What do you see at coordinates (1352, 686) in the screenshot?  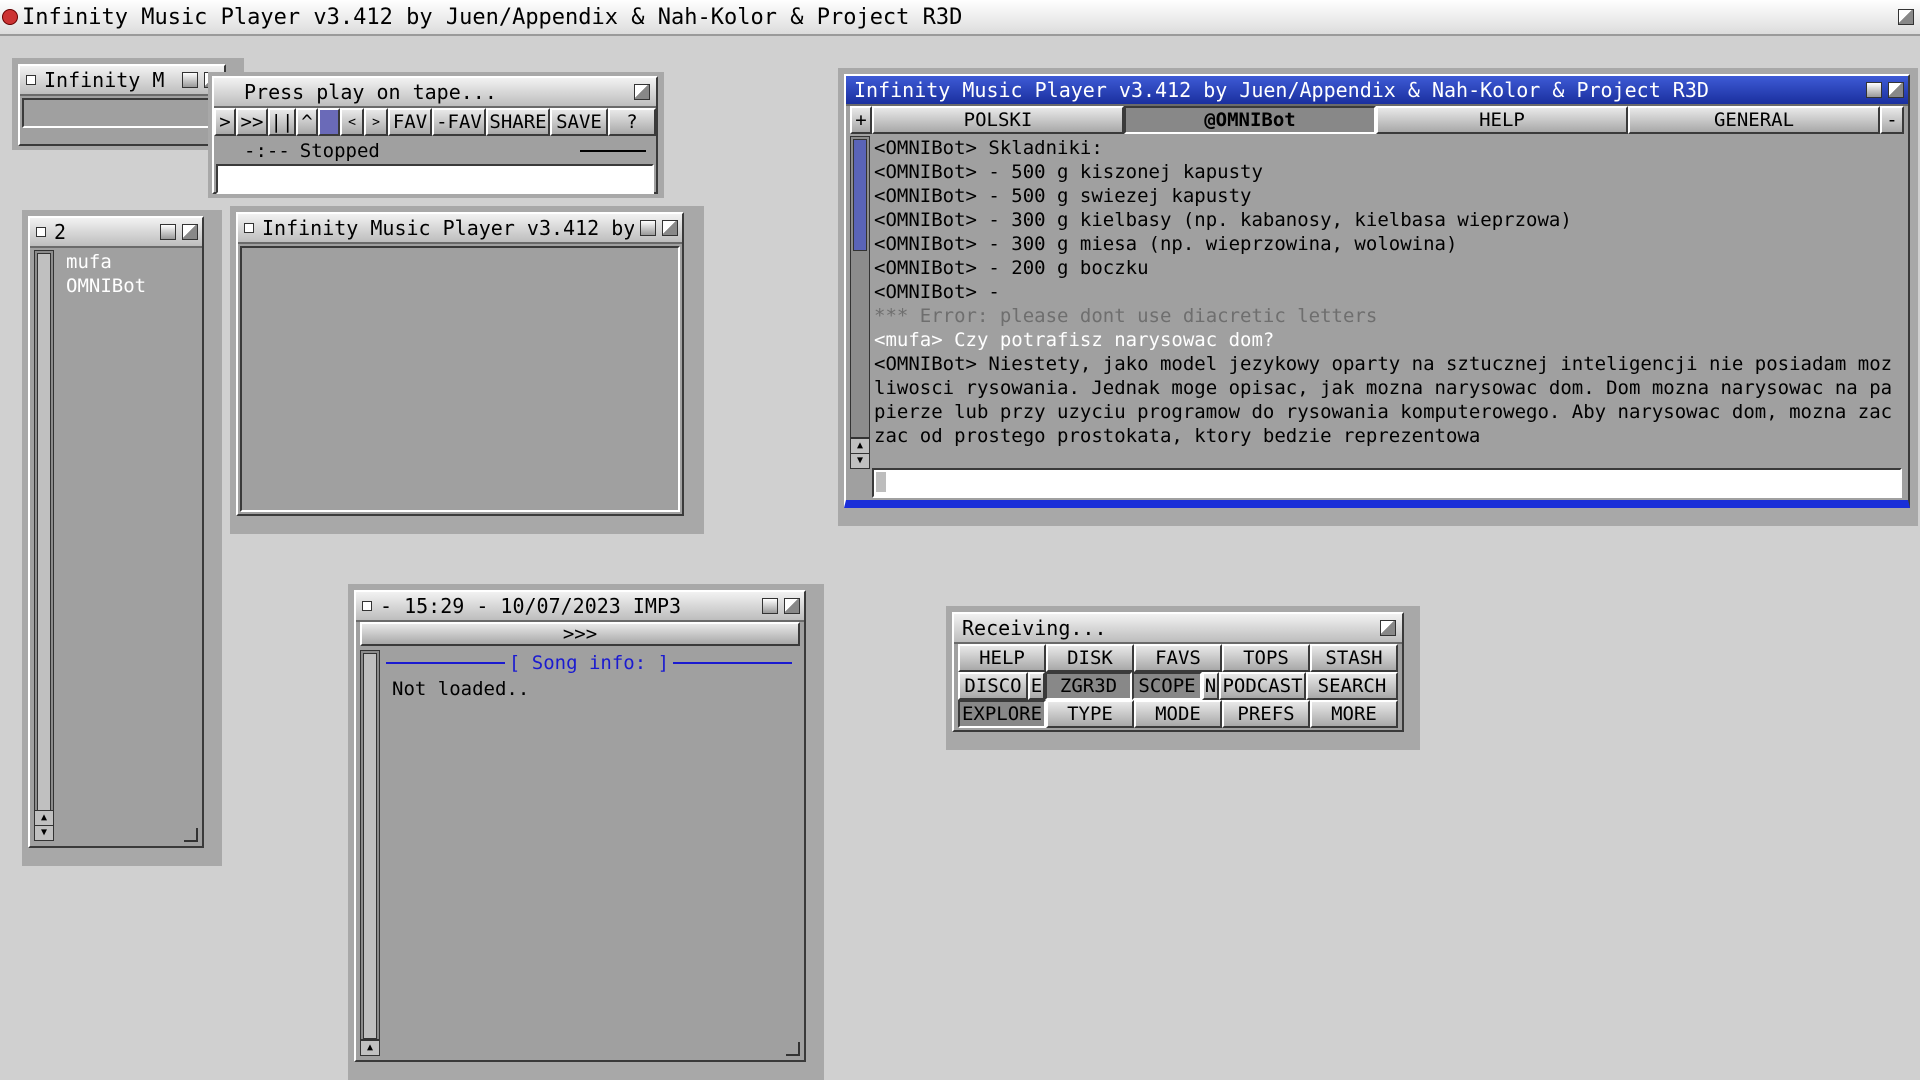 I see `search-menu-button: SEARCH` at bounding box center [1352, 686].